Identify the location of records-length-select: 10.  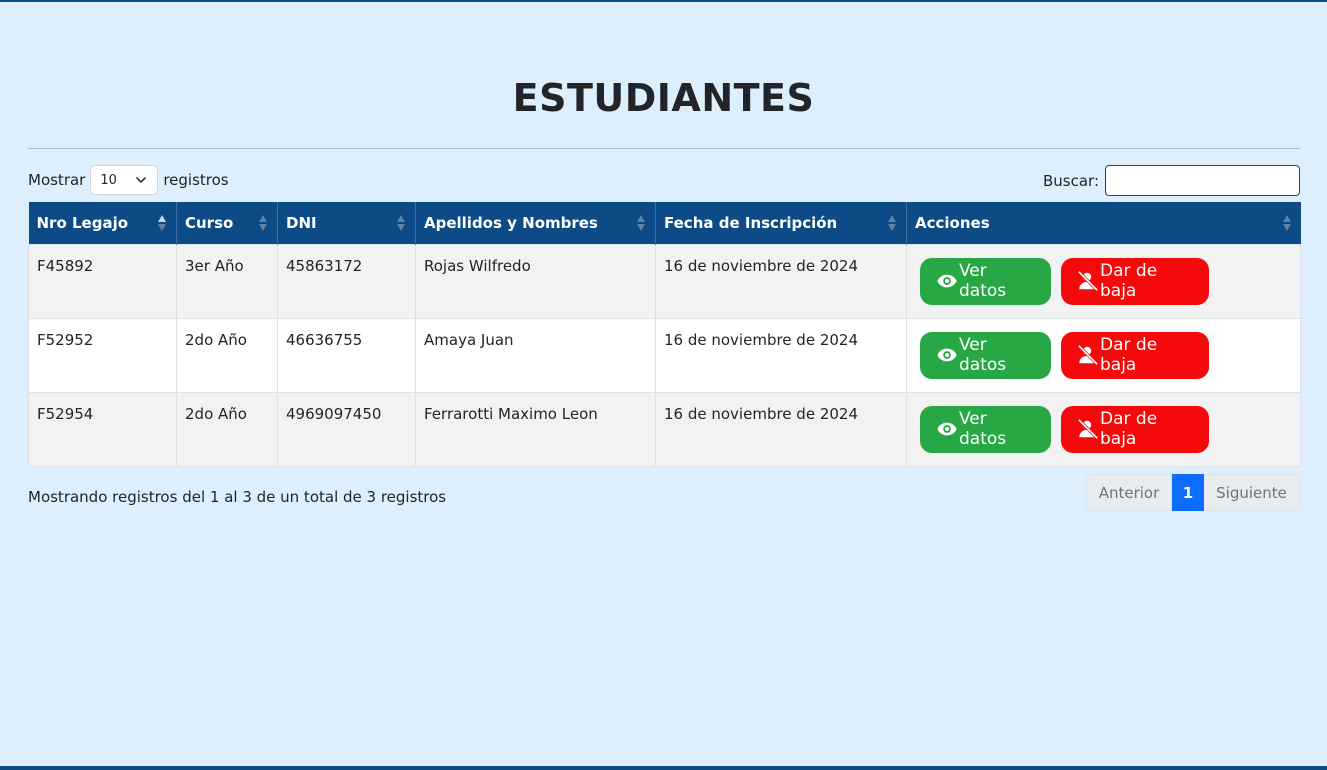
(124, 180).